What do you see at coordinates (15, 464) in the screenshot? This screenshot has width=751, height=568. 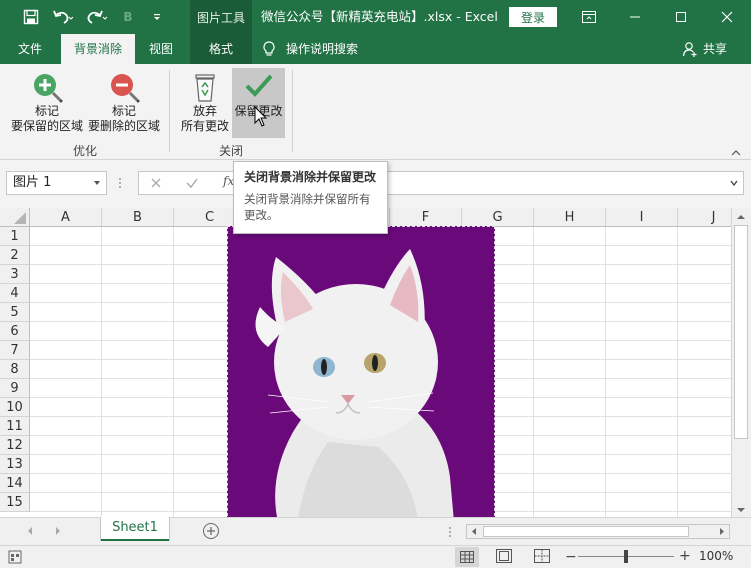 I see `row-header: 13` at bounding box center [15, 464].